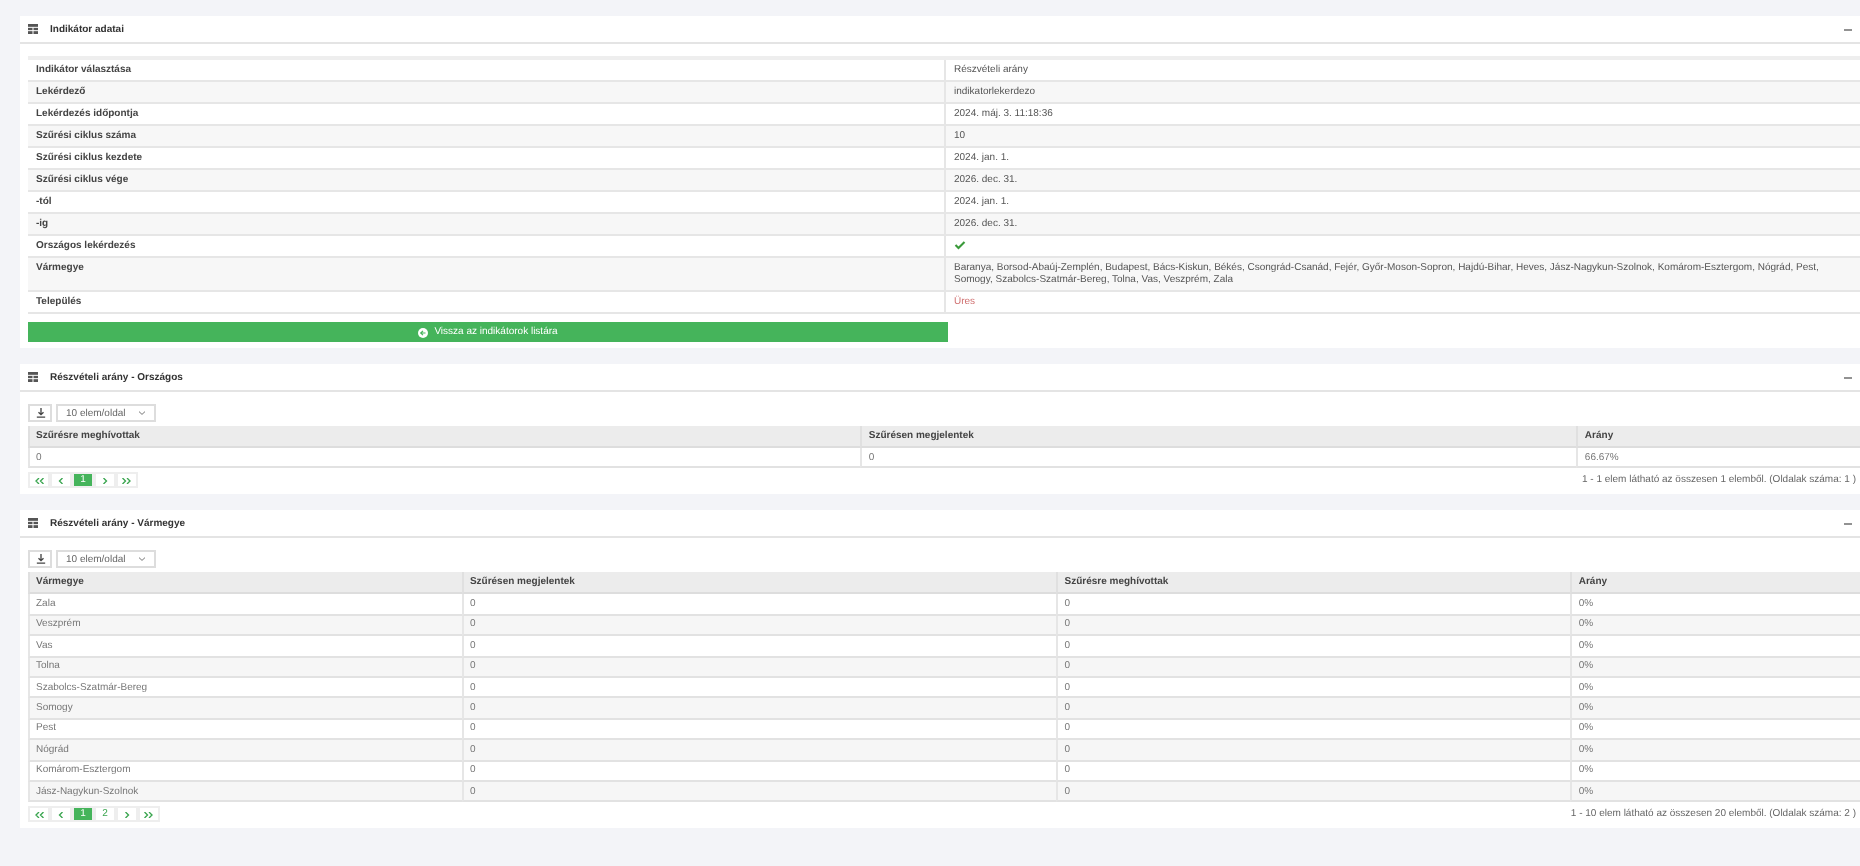 This screenshot has width=1860, height=866. I want to click on collapse-icon, so click(1848, 523).